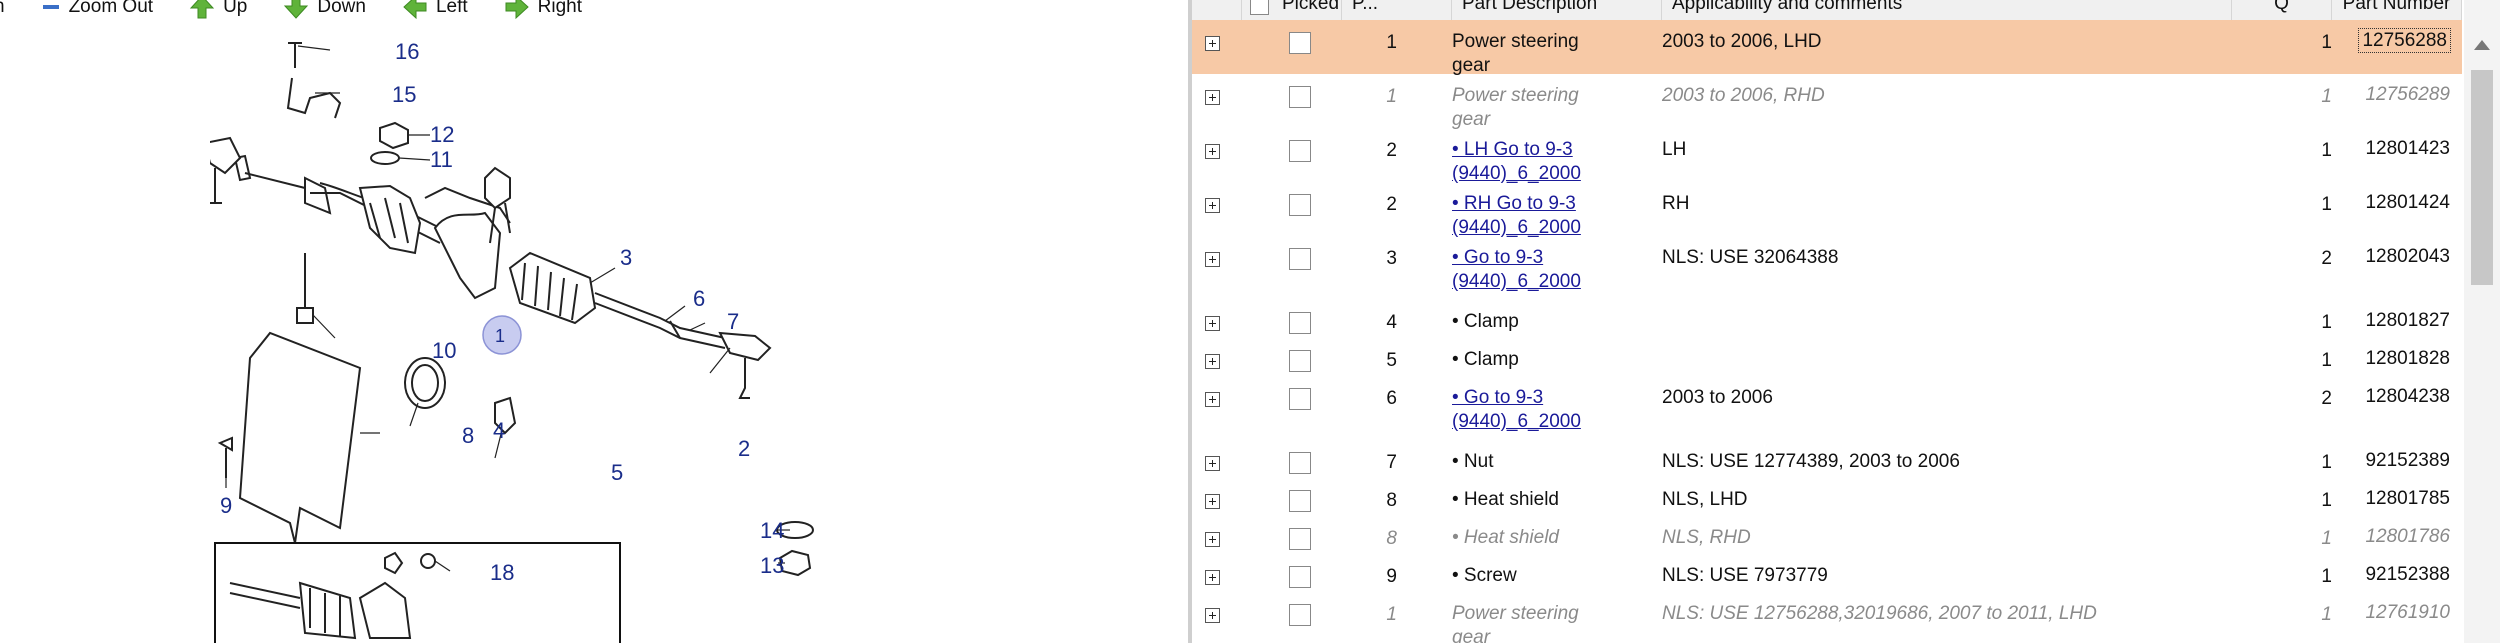 This screenshot has height=643, width=2500. What do you see at coordinates (218, 10) in the screenshot?
I see `up-button: Up` at bounding box center [218, 10].